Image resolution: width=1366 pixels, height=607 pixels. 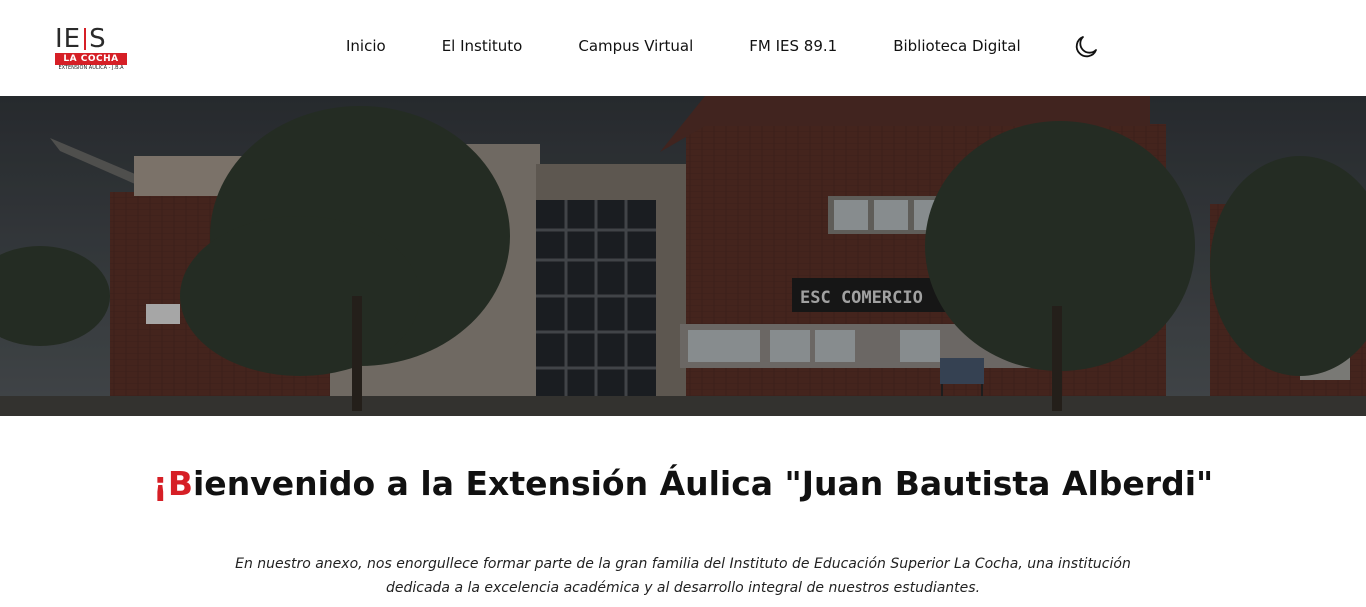 I want to click on moon-icon, so click(x=1086, y=47).